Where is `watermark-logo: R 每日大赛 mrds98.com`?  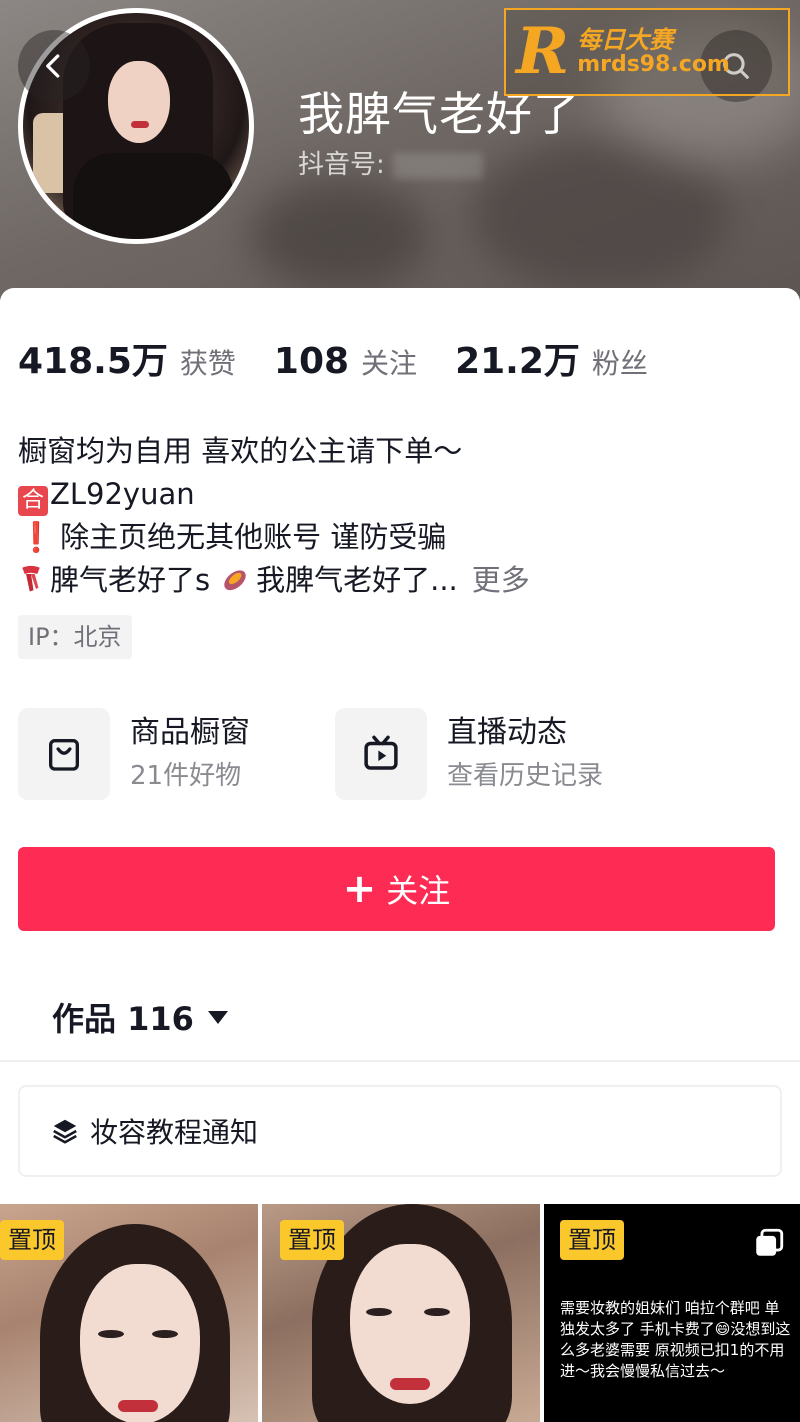
watermark-logo: R 每日大赛 mrds98.com is located at coordinates (647, 52).